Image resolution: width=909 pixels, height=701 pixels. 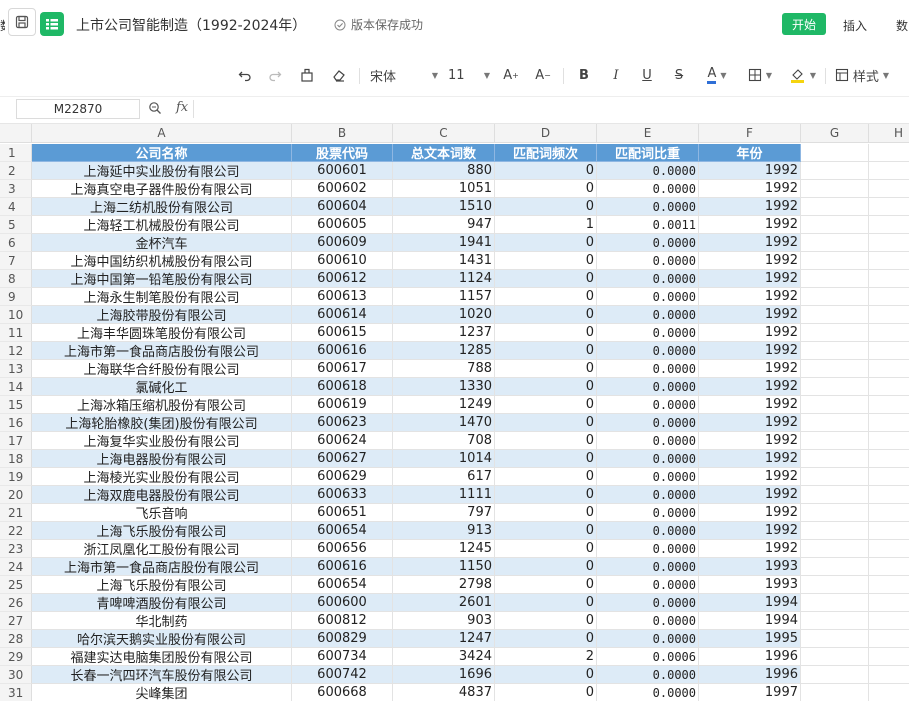 What do you see at coordinates (162, 513) in the screenshot?
I see `data-cell: 飞乐音响` at bounding box center [162, 513].